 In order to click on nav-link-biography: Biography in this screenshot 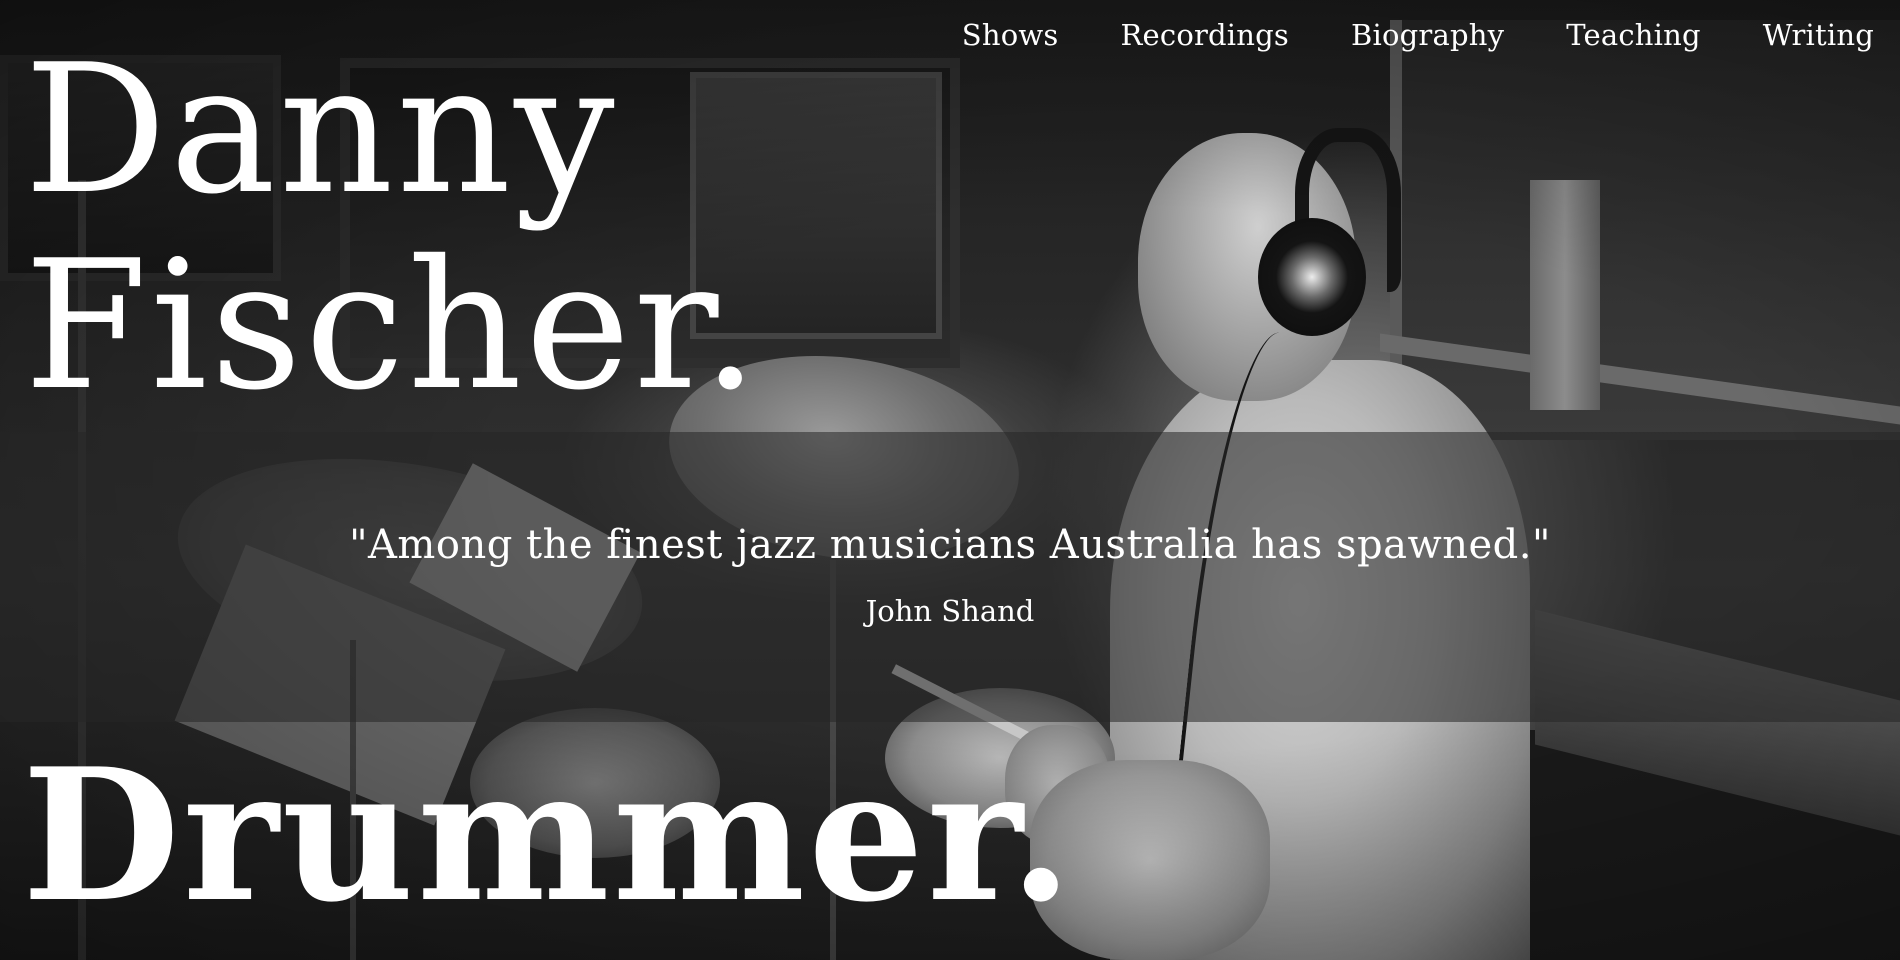, I will do `click(1396, 35)`.